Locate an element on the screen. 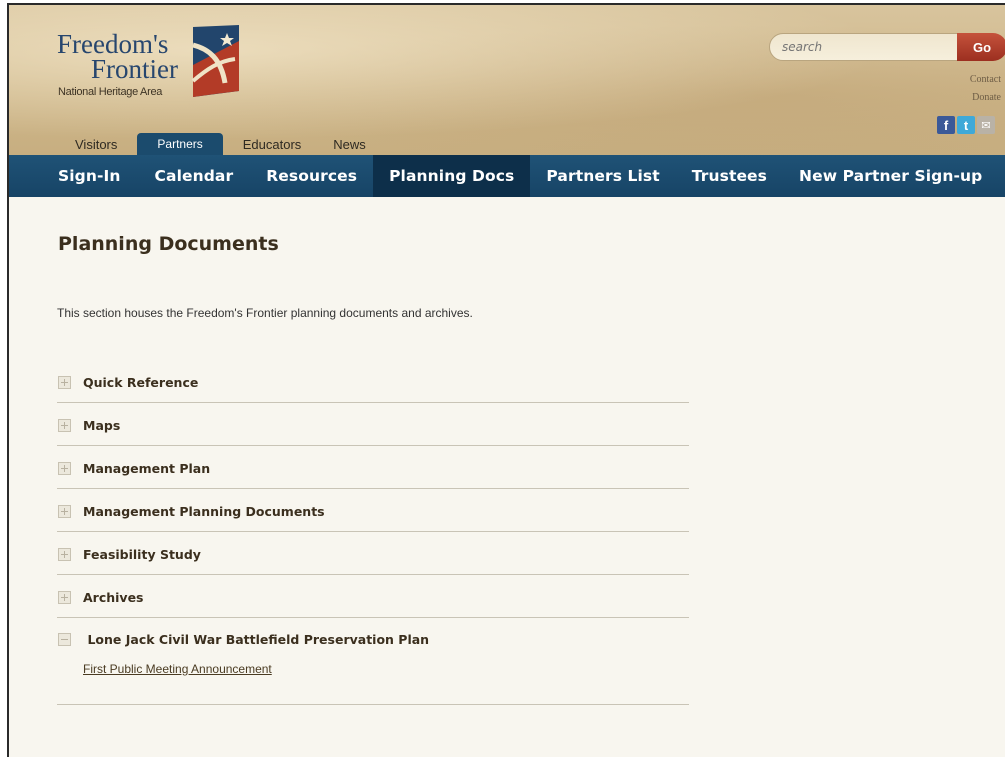 Image resolution: width=1005 pixels, height=757 pixels. nav-planning-docs: Planning Docs is located at coordinates (452, 176).